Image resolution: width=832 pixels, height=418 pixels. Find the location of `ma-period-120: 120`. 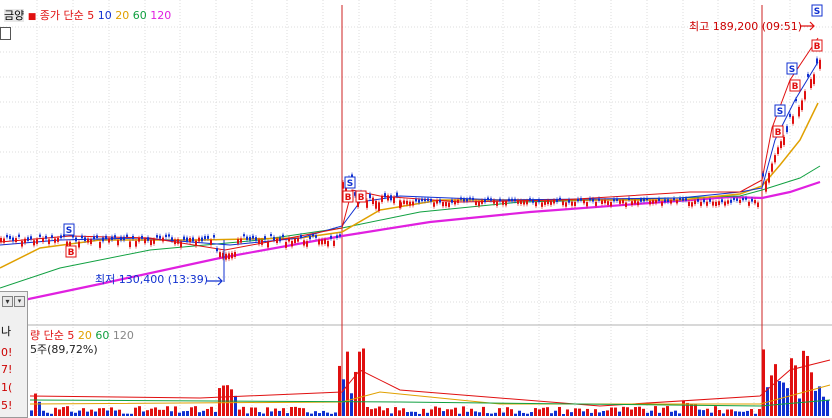

ma-period-120: 120 is located at coordinates (161, 15).